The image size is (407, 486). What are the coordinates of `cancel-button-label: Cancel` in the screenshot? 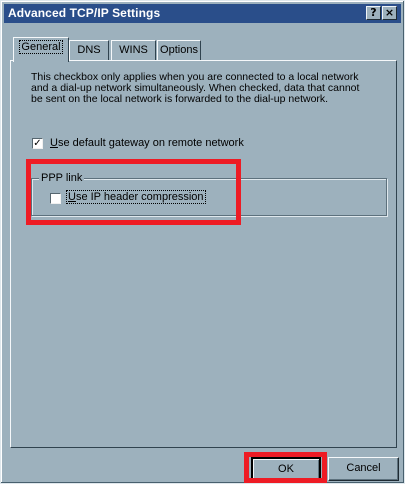 It's located at (363, 468).